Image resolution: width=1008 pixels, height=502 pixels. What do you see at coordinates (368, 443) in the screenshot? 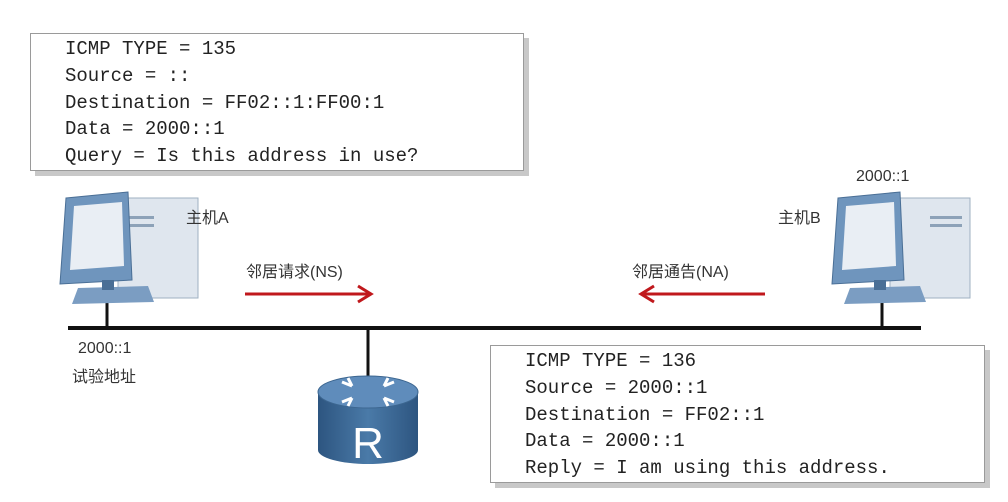
I see `router-label: R` at bounding box center [368, 443].